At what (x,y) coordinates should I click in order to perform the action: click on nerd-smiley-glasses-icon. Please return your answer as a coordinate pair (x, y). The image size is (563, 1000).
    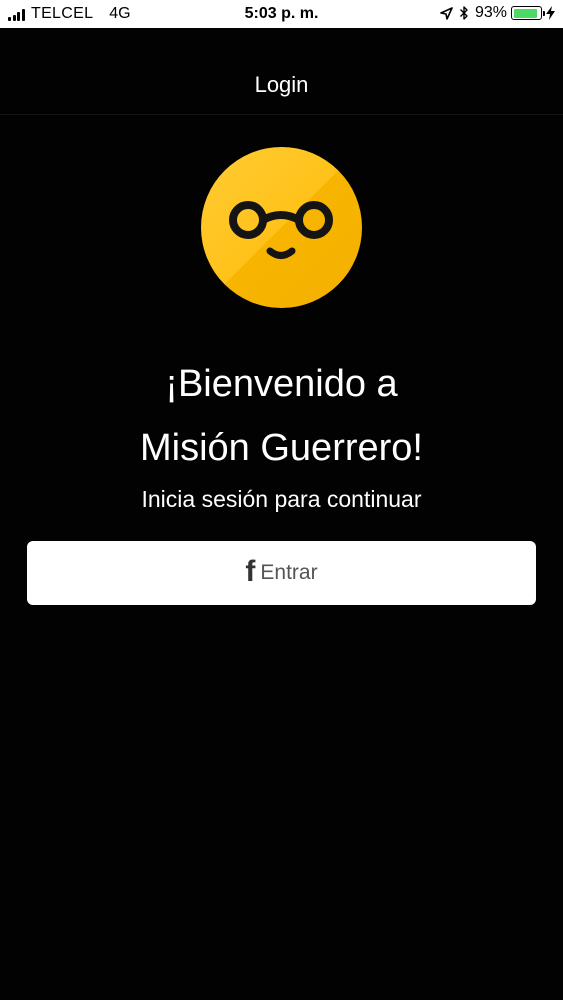
    Looking at the image, I should click on (281, 230).